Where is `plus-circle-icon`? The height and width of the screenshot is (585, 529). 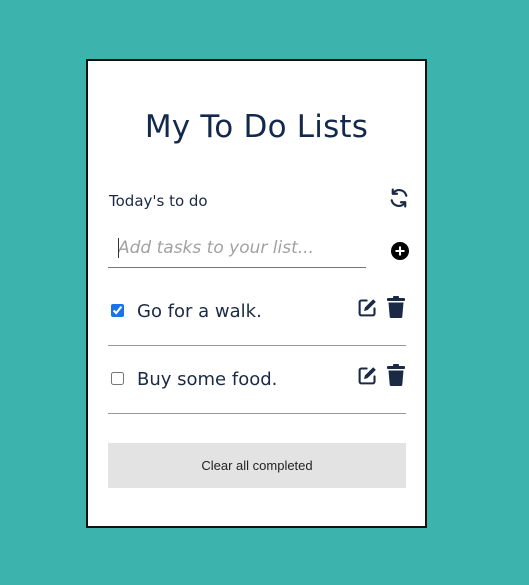
plus-circle-icon is located at coordinates (400, 251).